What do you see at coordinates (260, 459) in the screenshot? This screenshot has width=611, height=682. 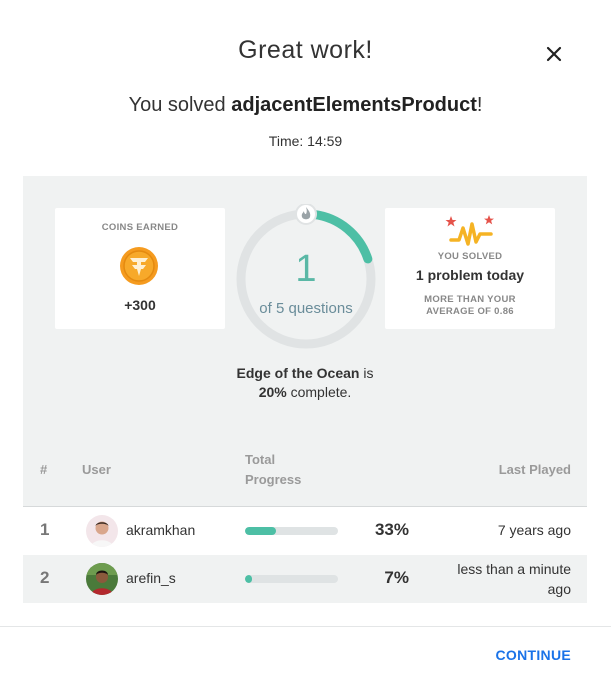 I see `header-progress-line-1: Total` at bounding box center [260, 459].